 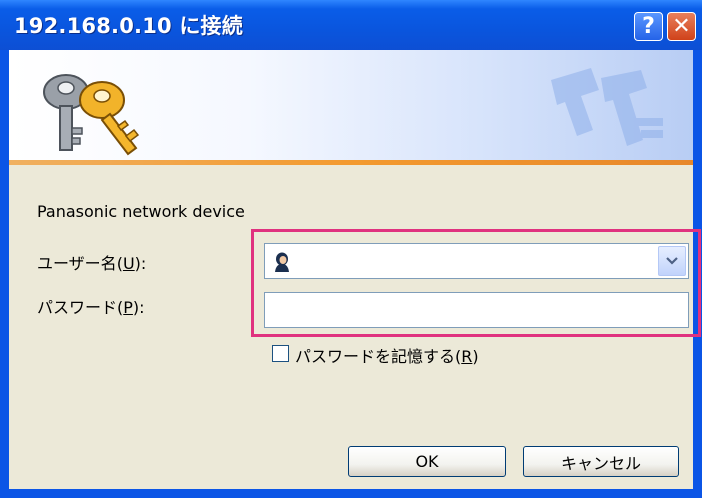 I want to click on username-combobox, so click(x=476, y=261).